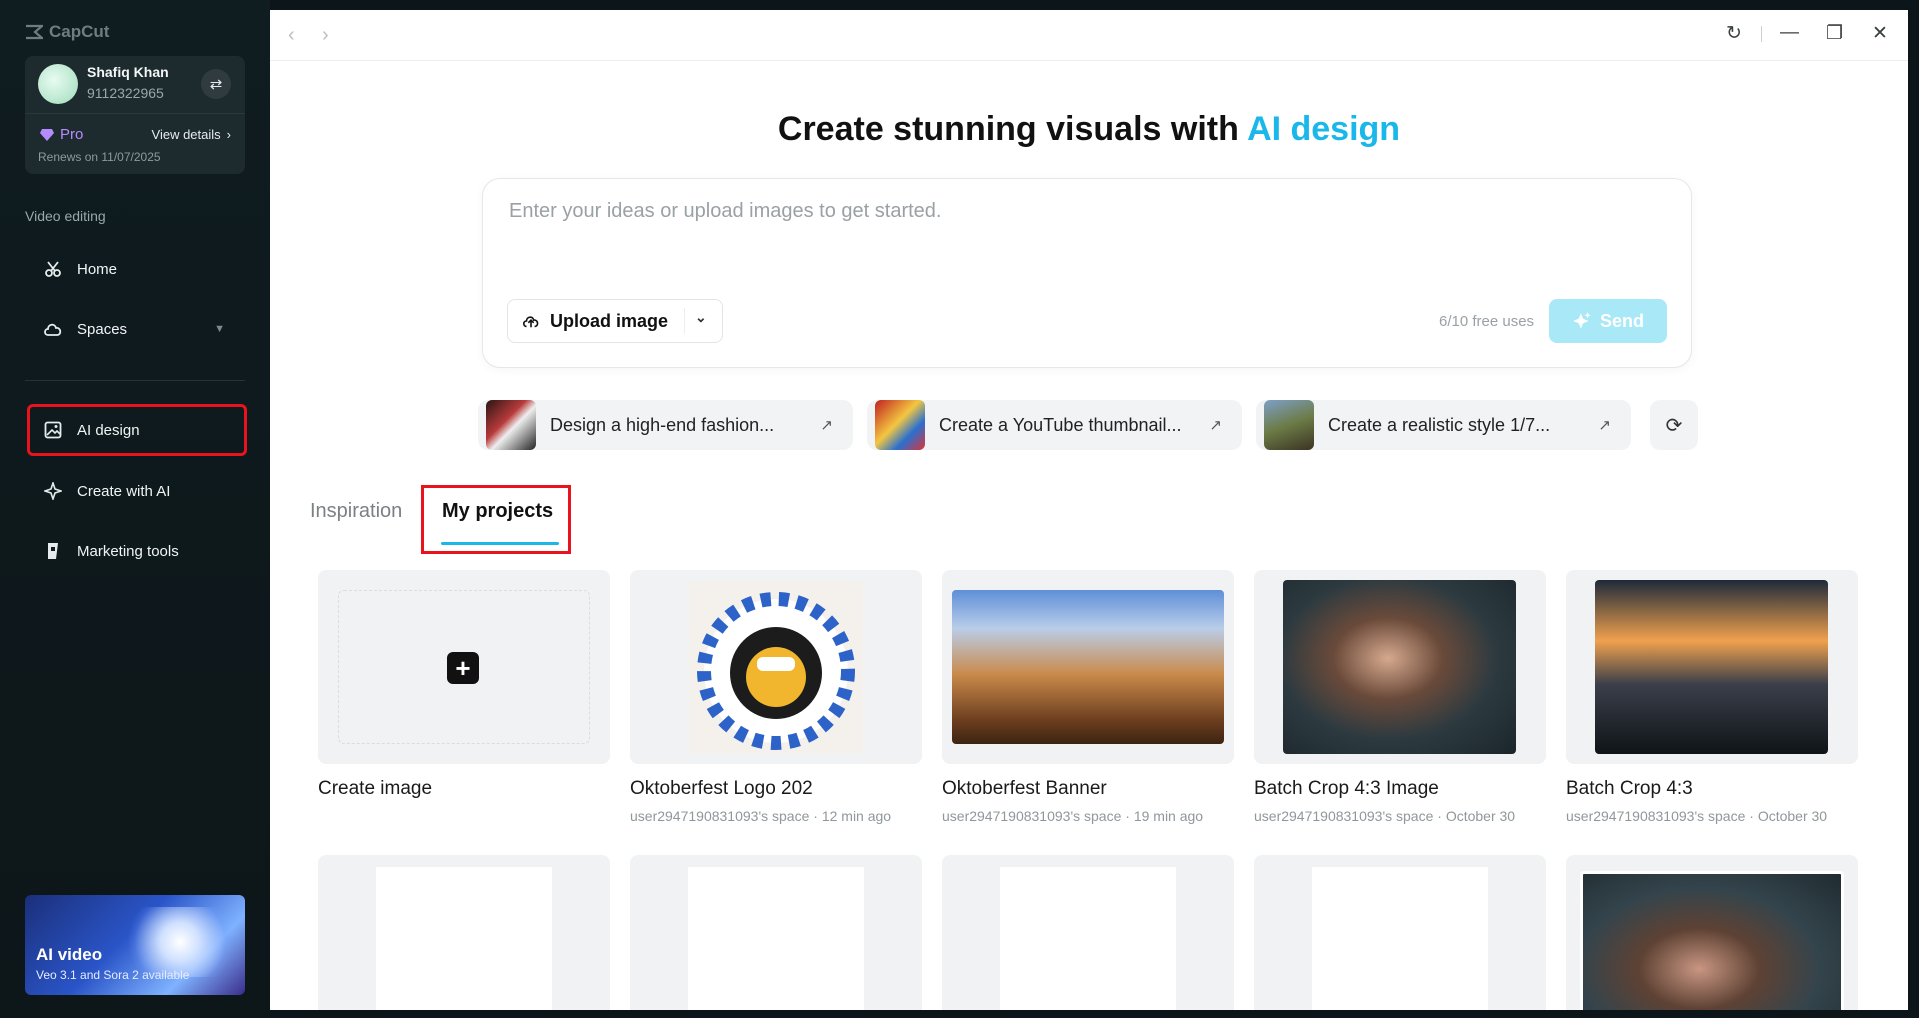 Image resolution: width=1919 pixels, height=1018 pixels. What do you see at coordinates (497, 511) in the screenshot?
I see `tab-my-projects: My projects` at bounding box center [497, 511].